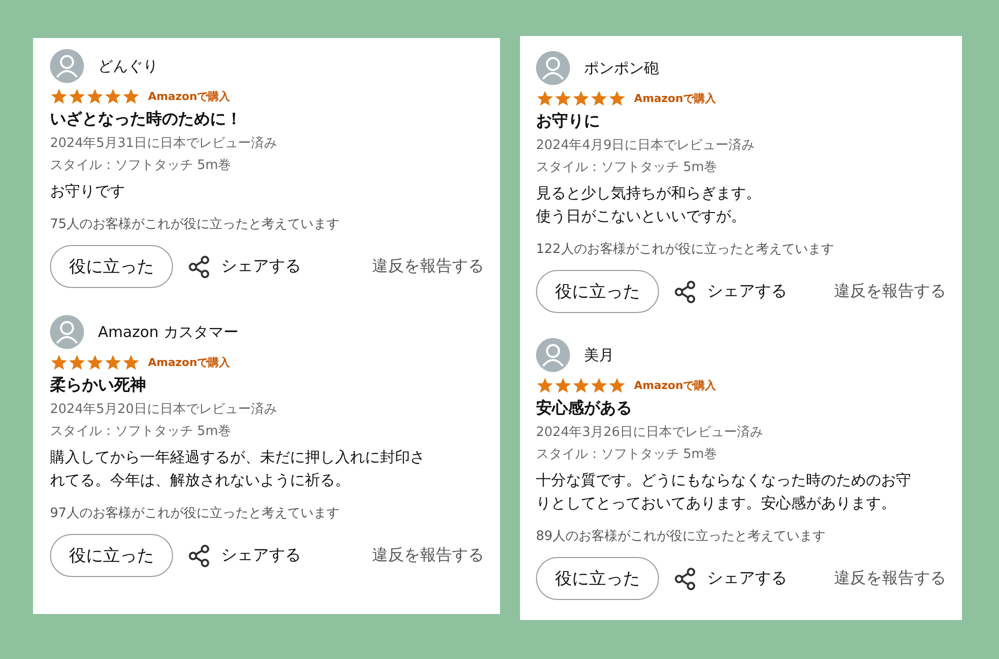 The width and height of the screenshot is (999, 659). I want to click on review-title: 安心感がある, so click(584, 408).